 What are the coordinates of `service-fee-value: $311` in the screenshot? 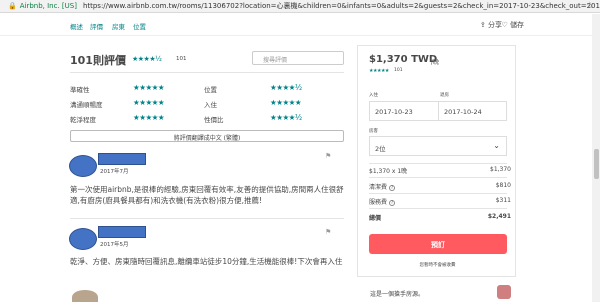 It's located at (503, 200).